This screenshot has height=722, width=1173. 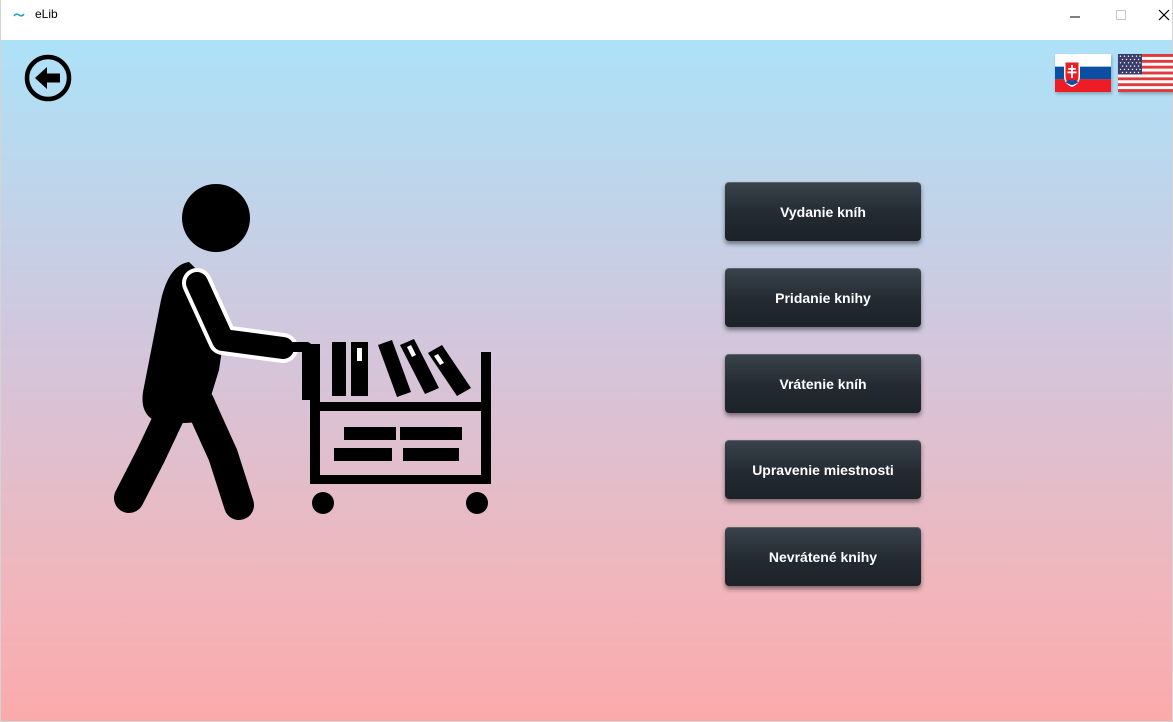 I want to click on minimize-button, so click(x=1075, y=15).